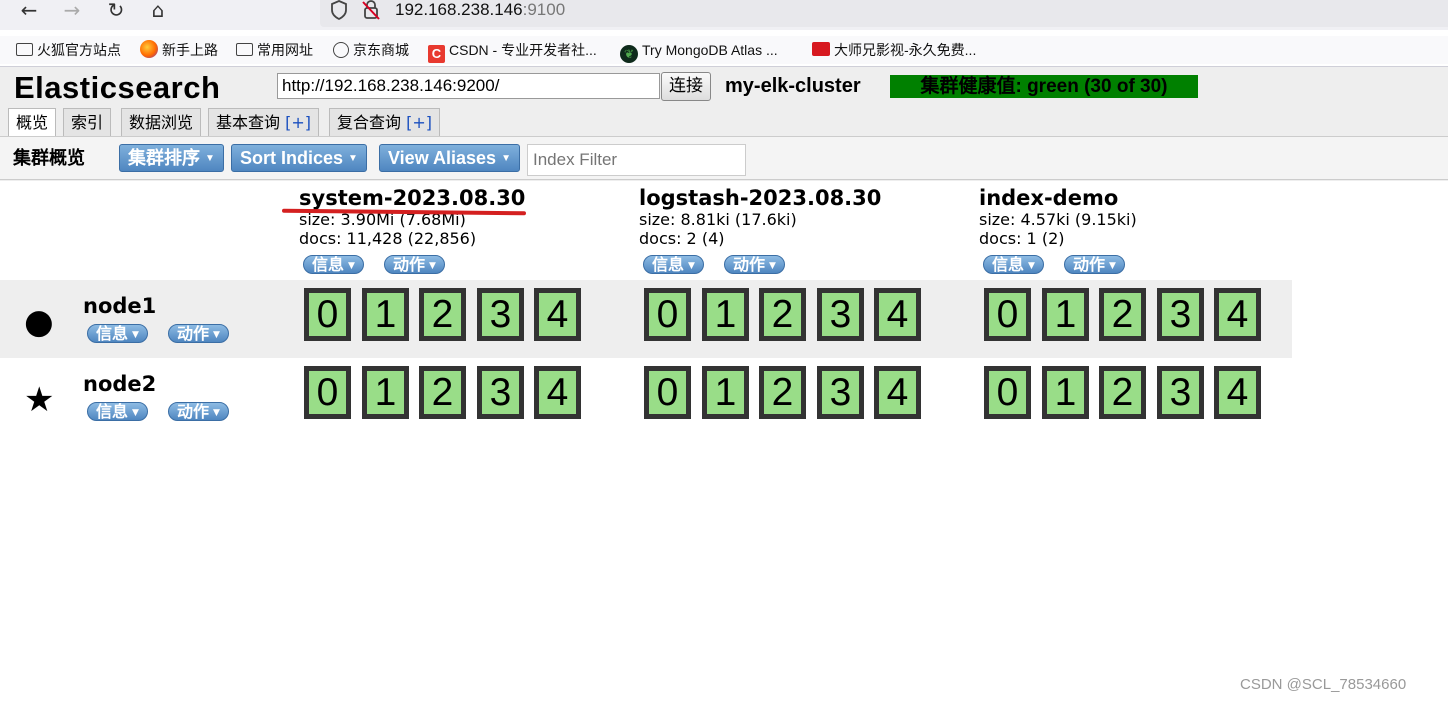 Image resolution: width=1448 pixels, height=702 pixels. What do you see at coordinates (449, 158) in the screenshot?
I see `view-aliases-button: View Aliases ▼` at bounding box center [449, 158].